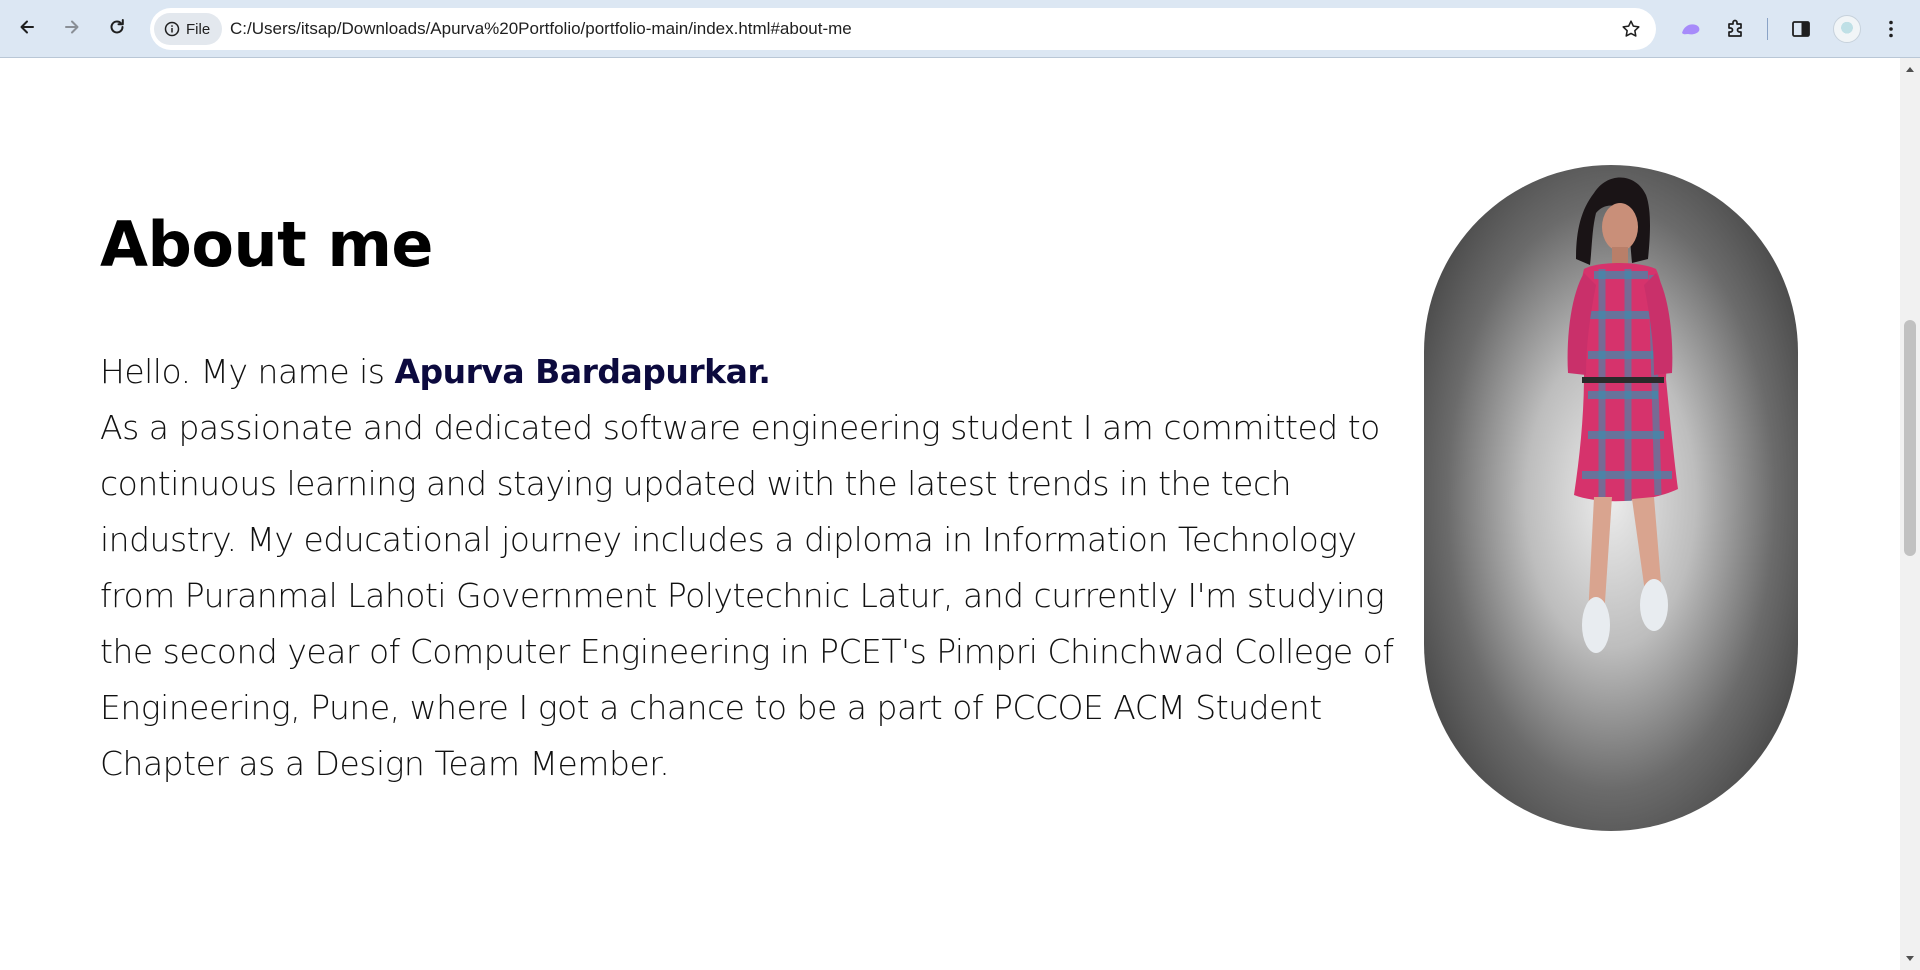 The image size is (1920, 970). What do you see at coordinates (1910, 438) in the screenshot?
I see `scroll-thumb` at bounding box center [1910, 438].